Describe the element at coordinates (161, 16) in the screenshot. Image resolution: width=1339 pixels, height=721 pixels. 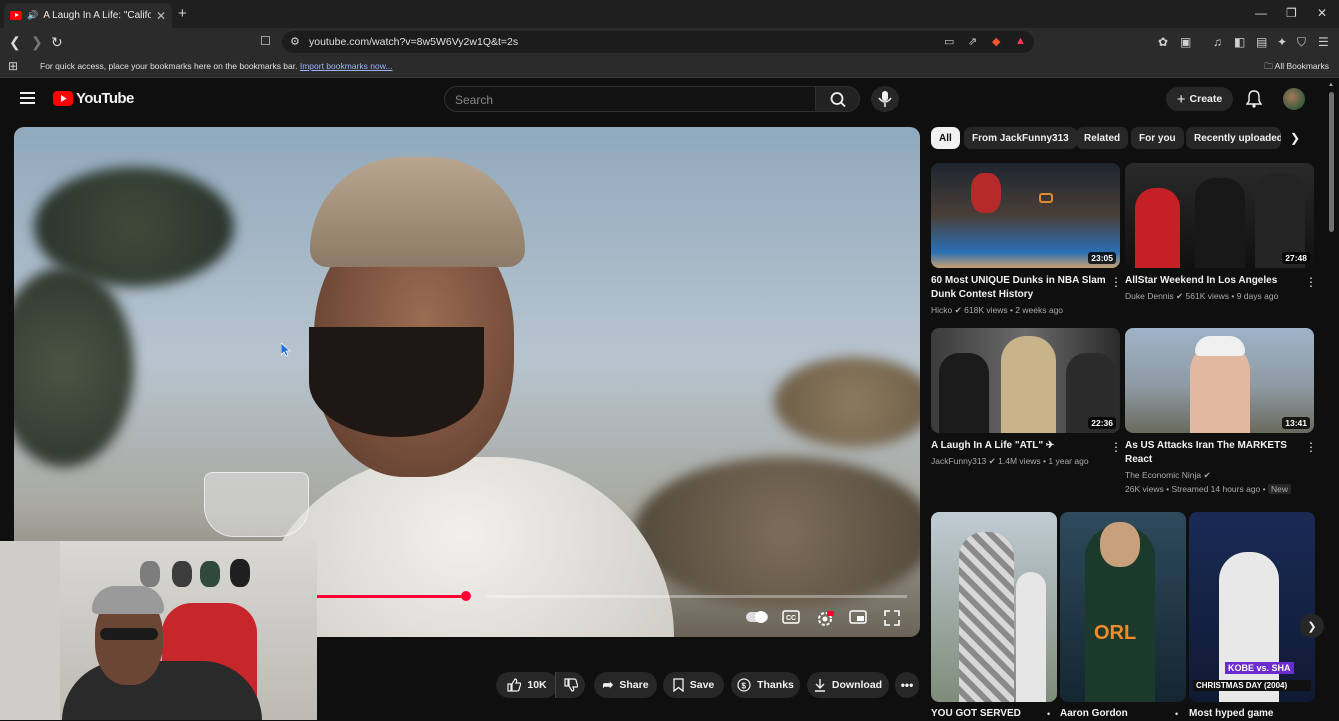
I see `close-tab-icon: ✕` at that location.